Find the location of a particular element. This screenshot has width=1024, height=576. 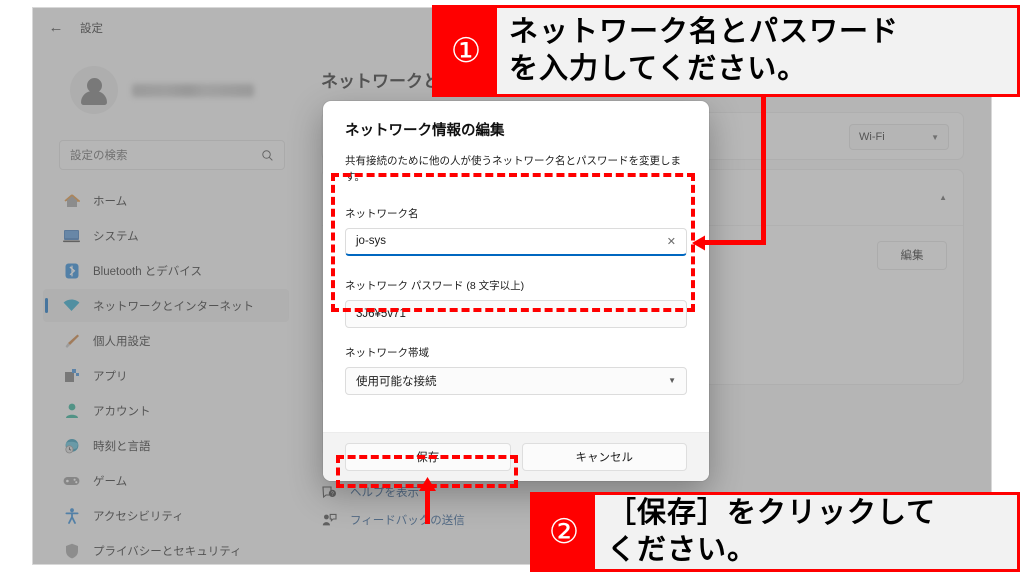

account-icon is located at coordinates (71, 410).